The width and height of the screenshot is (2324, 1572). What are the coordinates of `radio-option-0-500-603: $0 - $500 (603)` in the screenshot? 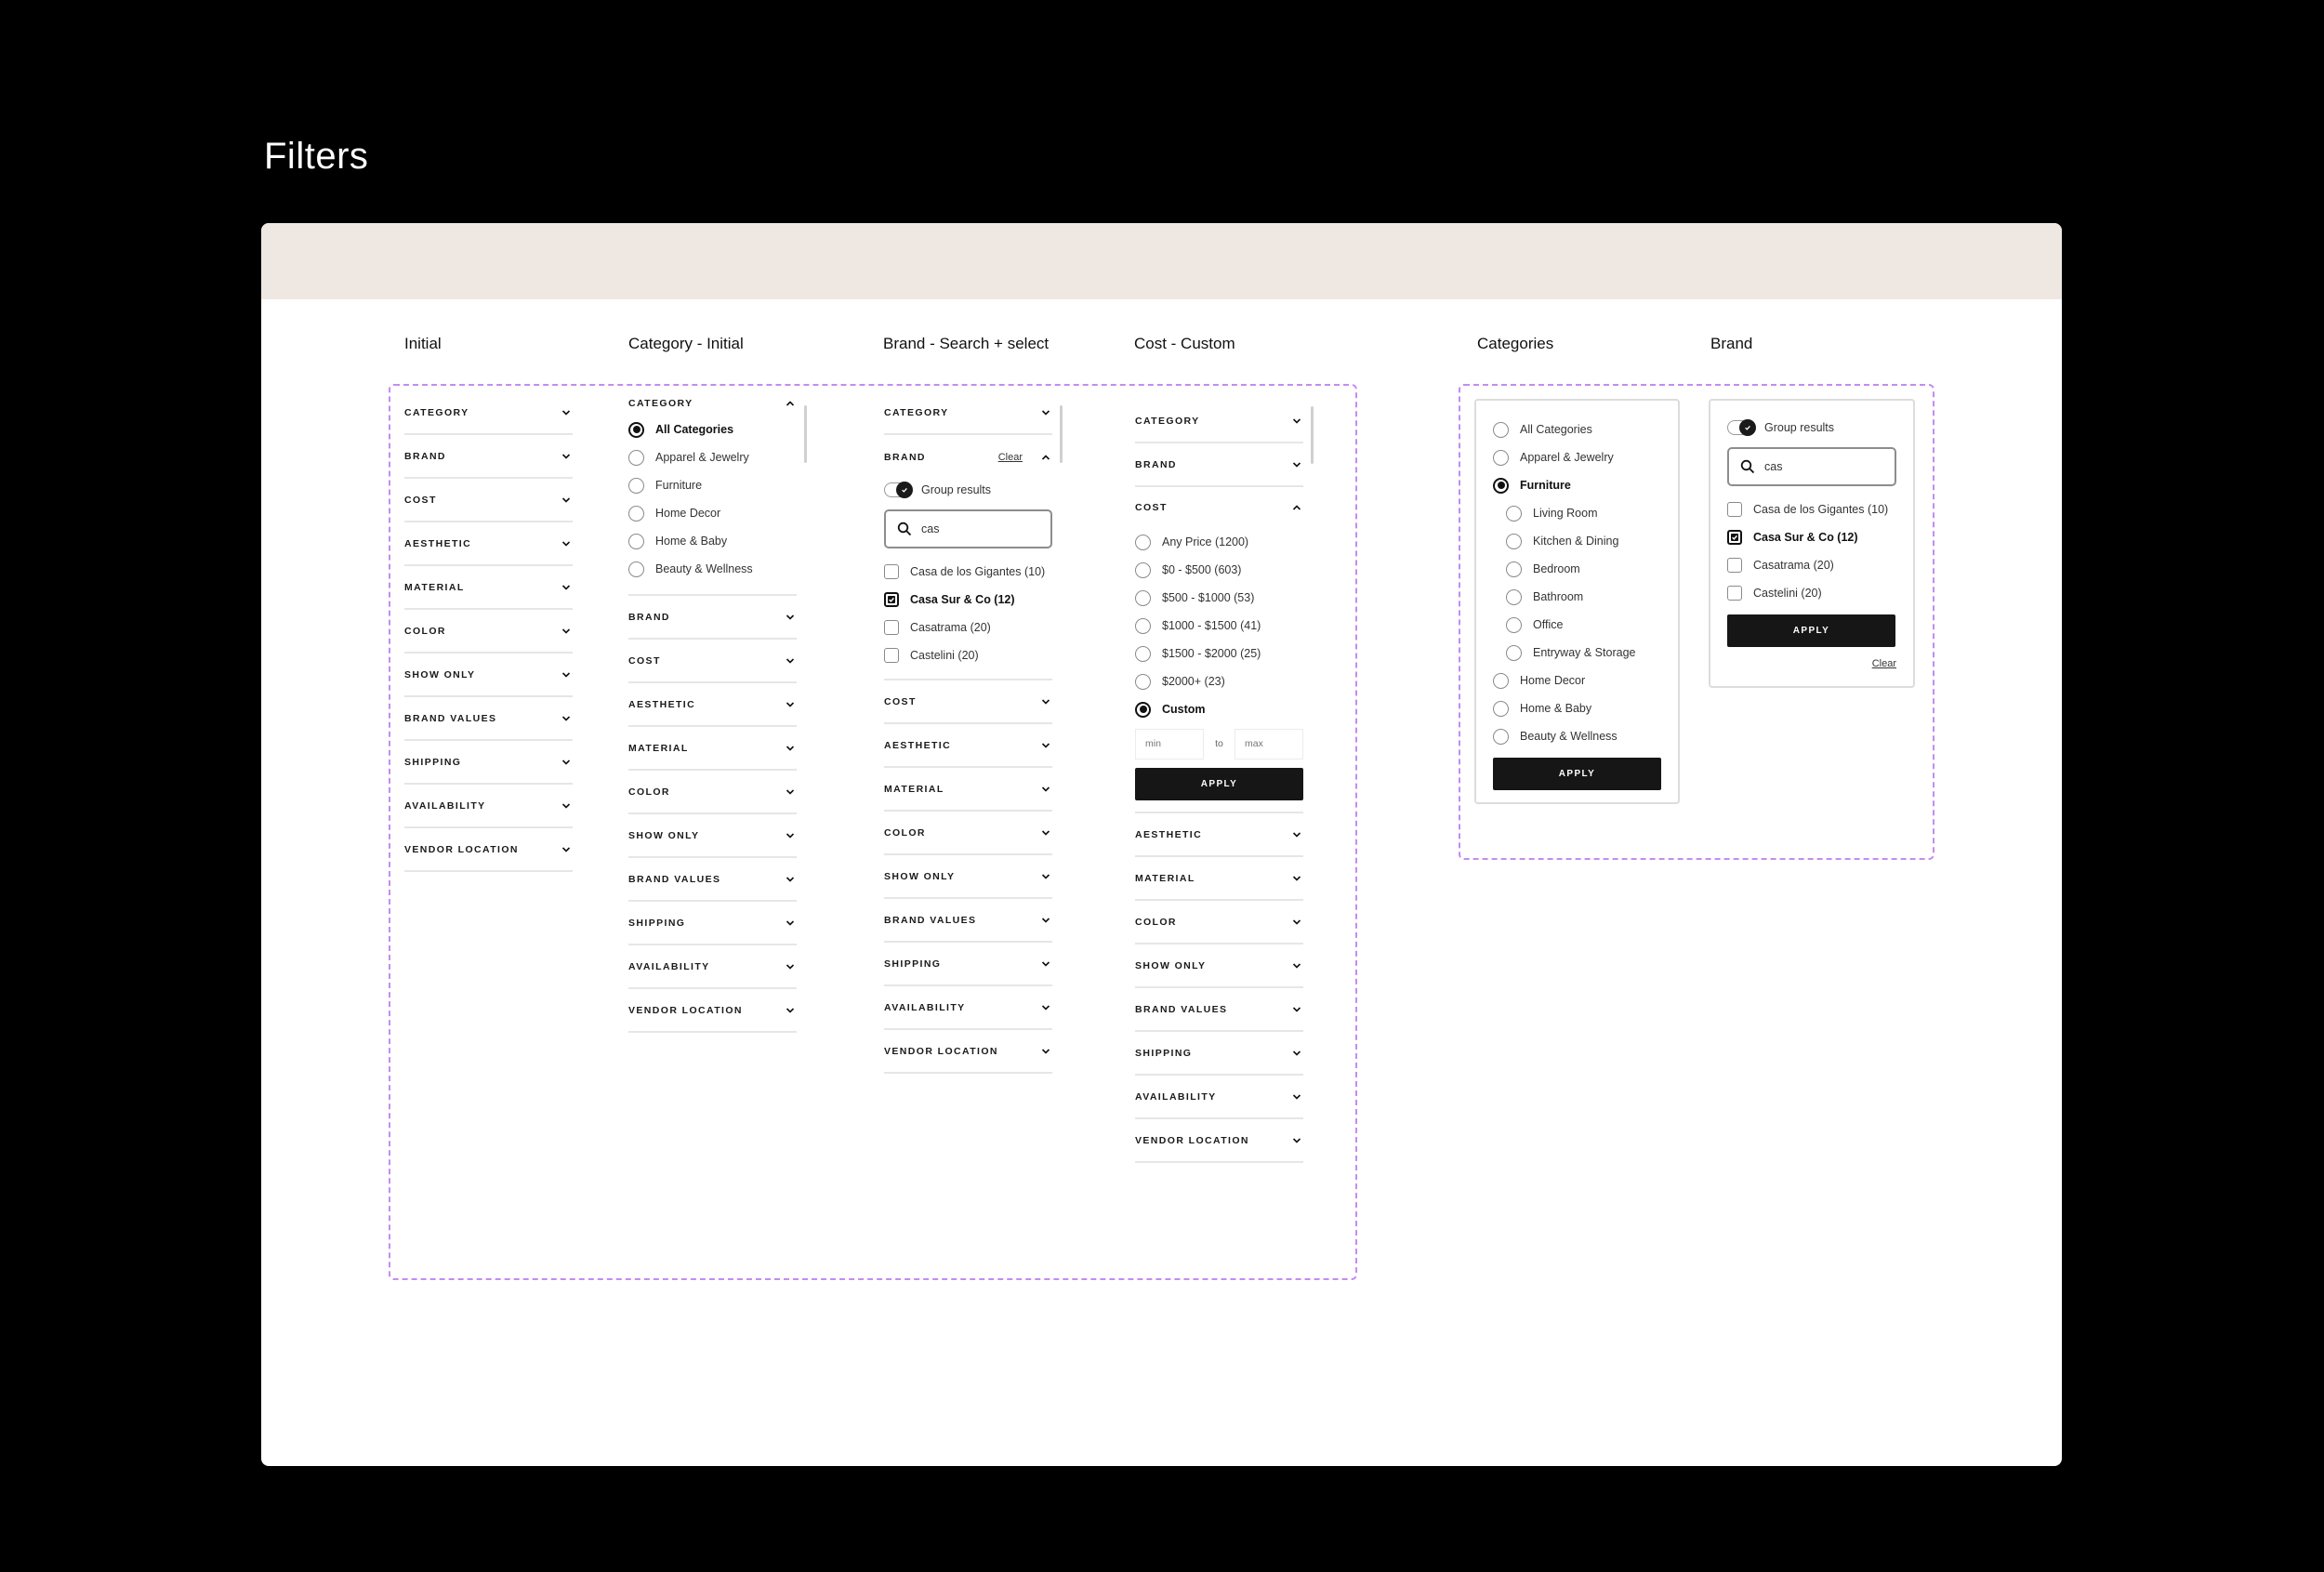 It's located at (1219, 570).